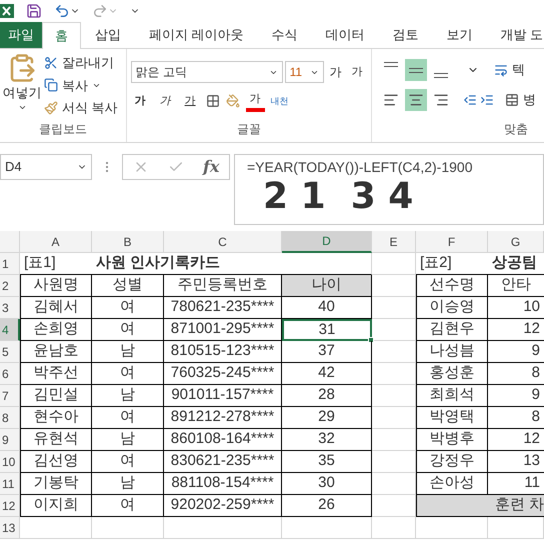  What do you see at coordinates (46, 167) in the screenshot?
I see `name-box: D4` at bounding box center [46, 167].